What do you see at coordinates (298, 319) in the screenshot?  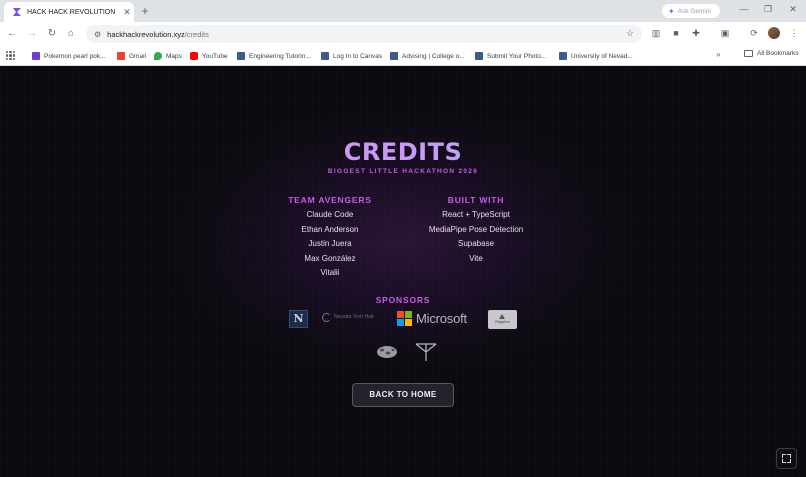 I see `sponsor-logo-n: N` at bounding box center [298, 319].